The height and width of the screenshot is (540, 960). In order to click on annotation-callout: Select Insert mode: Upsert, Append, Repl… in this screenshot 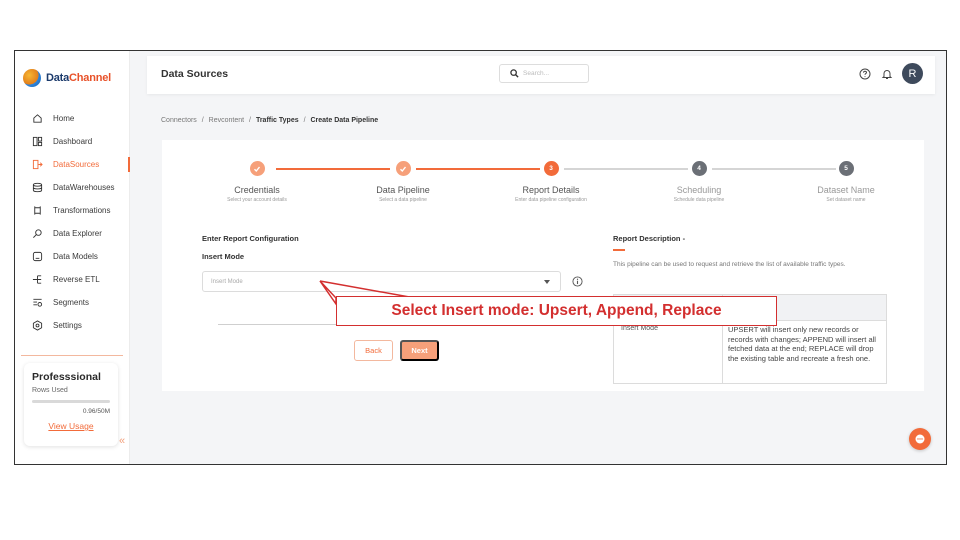, I will do `click(556, 311)`.